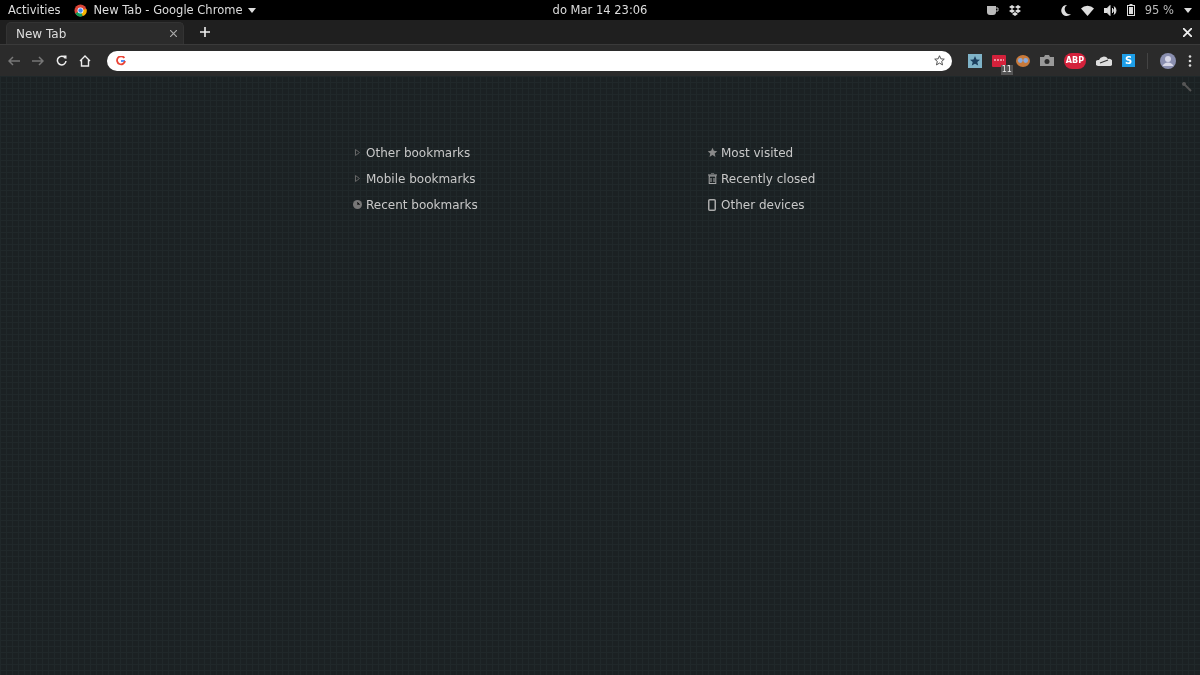  Describe the element at coordinates (998, 60) in the screenshot. I see `extension-icon` at that location.